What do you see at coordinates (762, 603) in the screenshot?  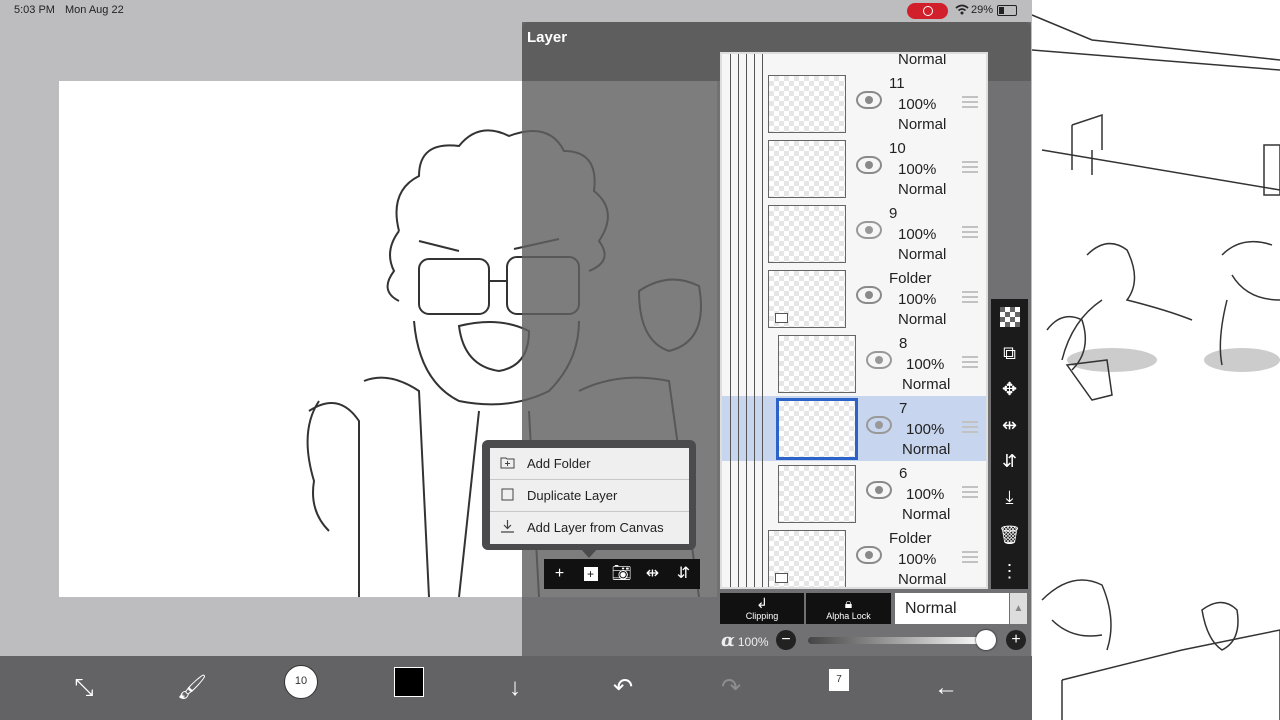 I see `clipping-arrow-icon: ↲` at bounding box center [762, 603].